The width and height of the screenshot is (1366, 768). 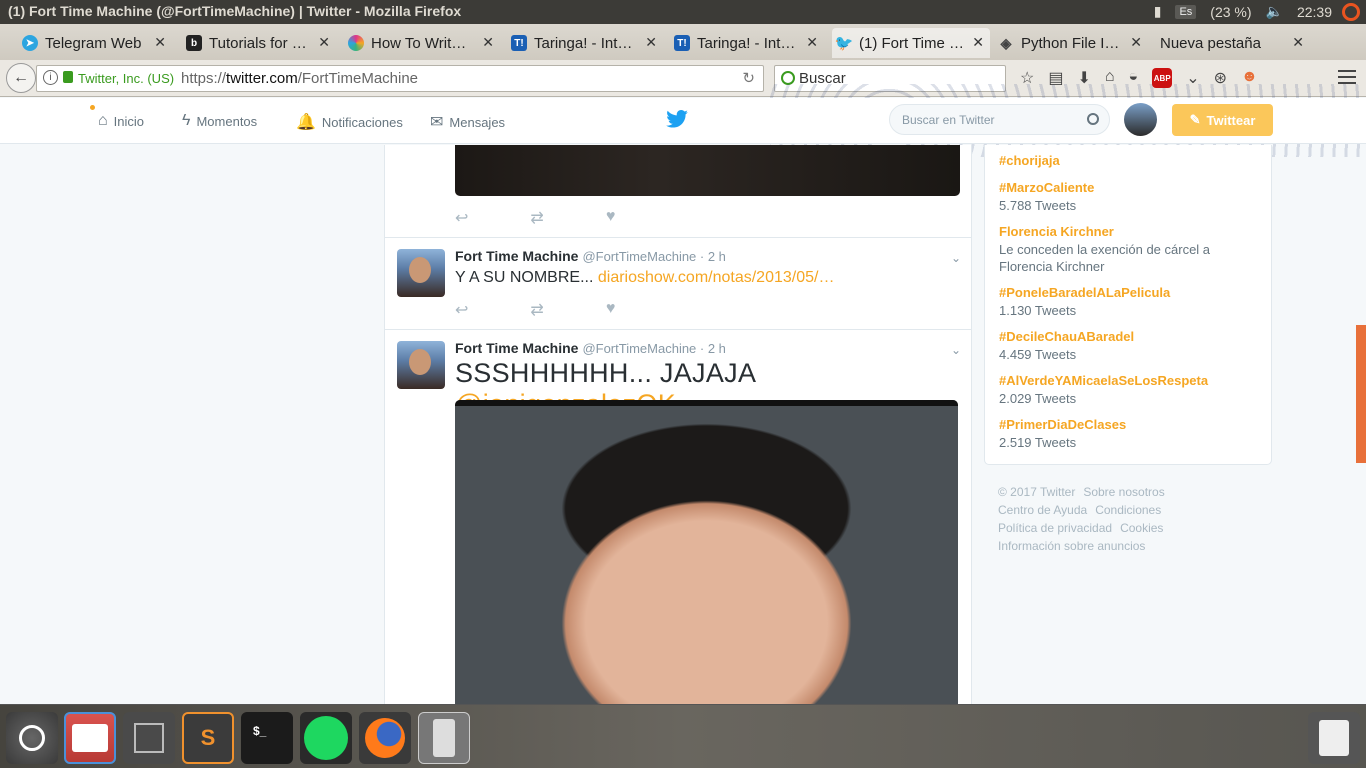 I want to click on firefox-icon, so click(x=385, y=738).